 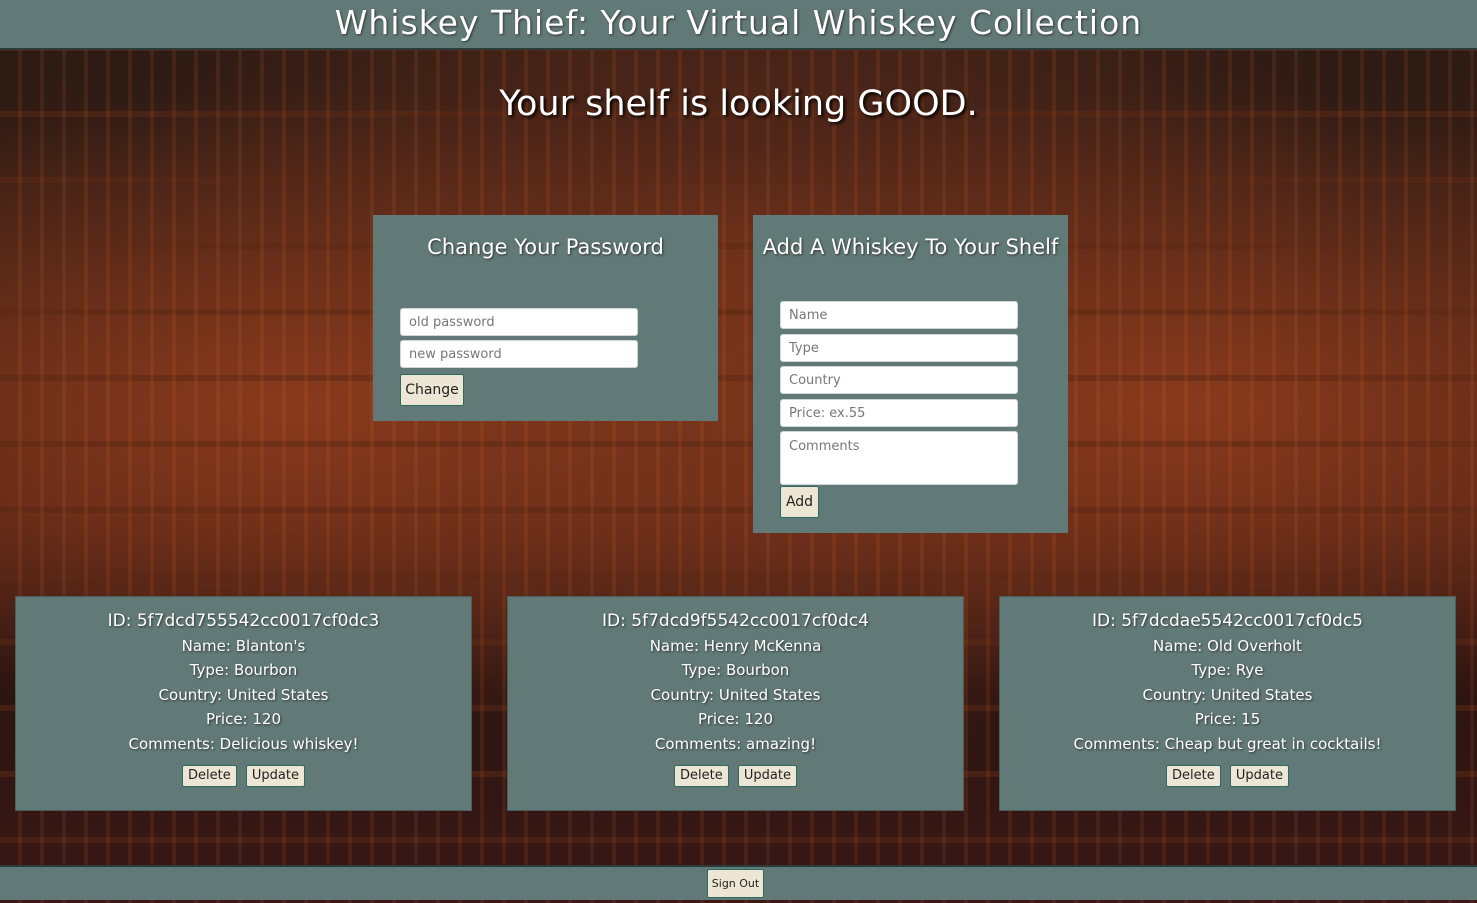 I want to click on whiskey-comments: Comments: Cheap but great in cocktails!, so click(x=1227, y=743).